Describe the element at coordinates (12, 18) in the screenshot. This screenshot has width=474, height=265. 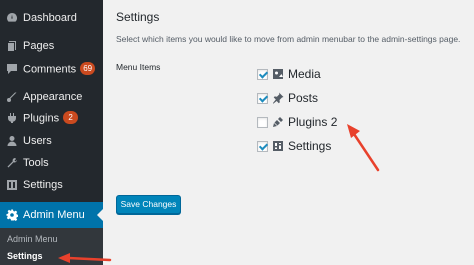
I see `dashboard-icon` at that location.